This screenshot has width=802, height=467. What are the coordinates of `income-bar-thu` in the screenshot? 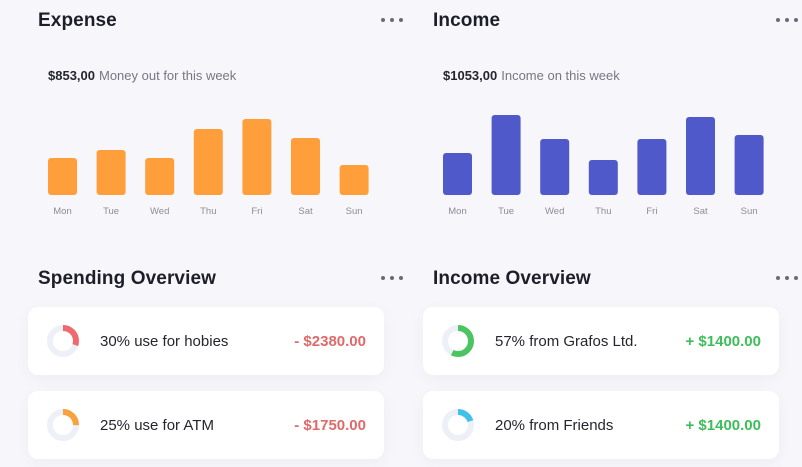 It's located at (603, 177).